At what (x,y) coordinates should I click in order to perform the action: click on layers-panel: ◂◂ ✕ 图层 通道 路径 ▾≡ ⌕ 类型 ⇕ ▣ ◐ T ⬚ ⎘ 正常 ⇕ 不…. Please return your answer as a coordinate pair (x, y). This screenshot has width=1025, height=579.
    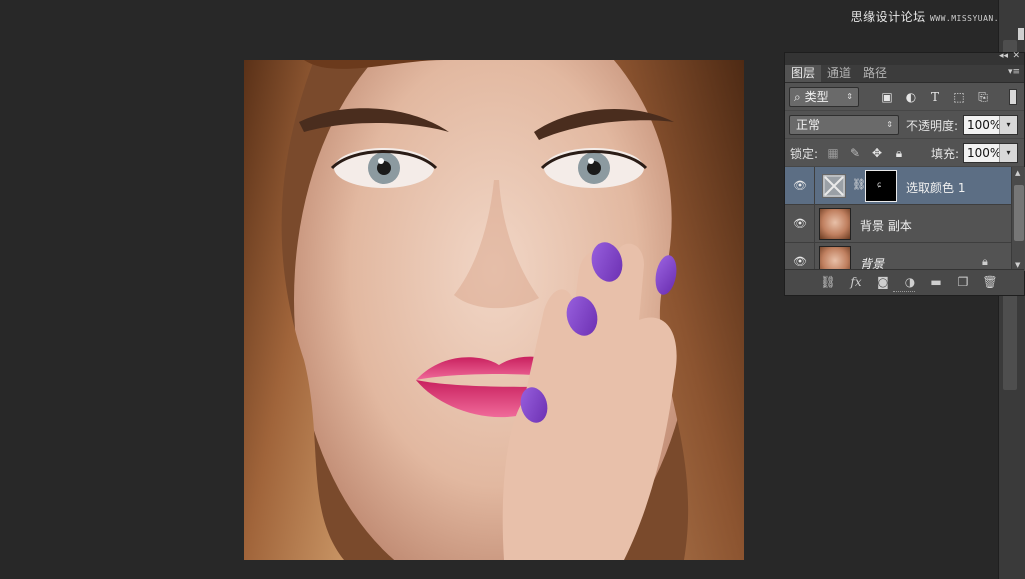
    Looking at the image, I should click on (904, 173).